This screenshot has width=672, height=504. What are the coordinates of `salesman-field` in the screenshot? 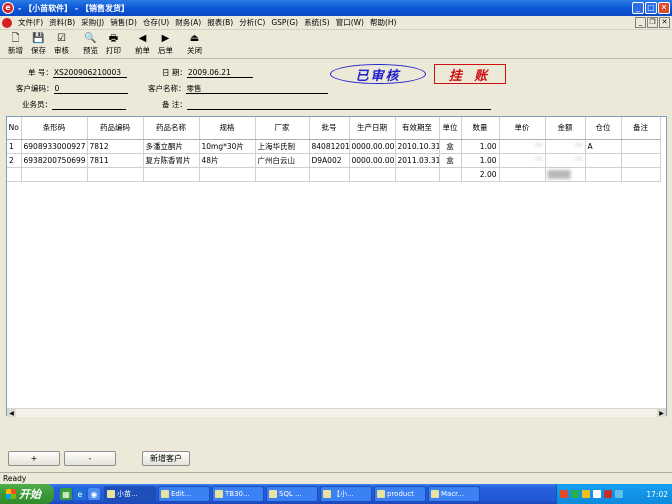 It's located at (89, 104).